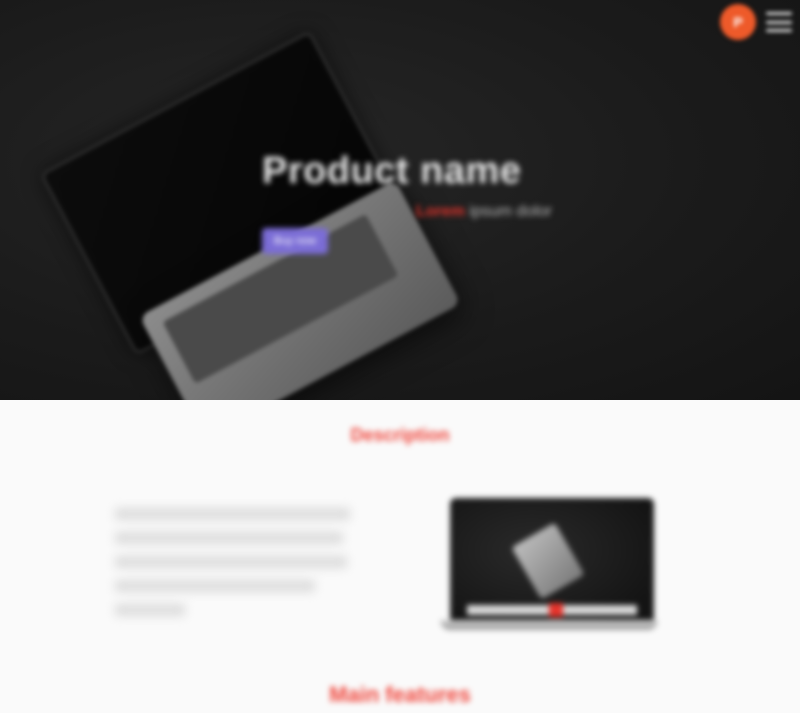 The width and height of the screenshot is (800, 713). Describe the element at coordinates (552, 563) in the screenshot. I see `product-laptop-screen` at that location.